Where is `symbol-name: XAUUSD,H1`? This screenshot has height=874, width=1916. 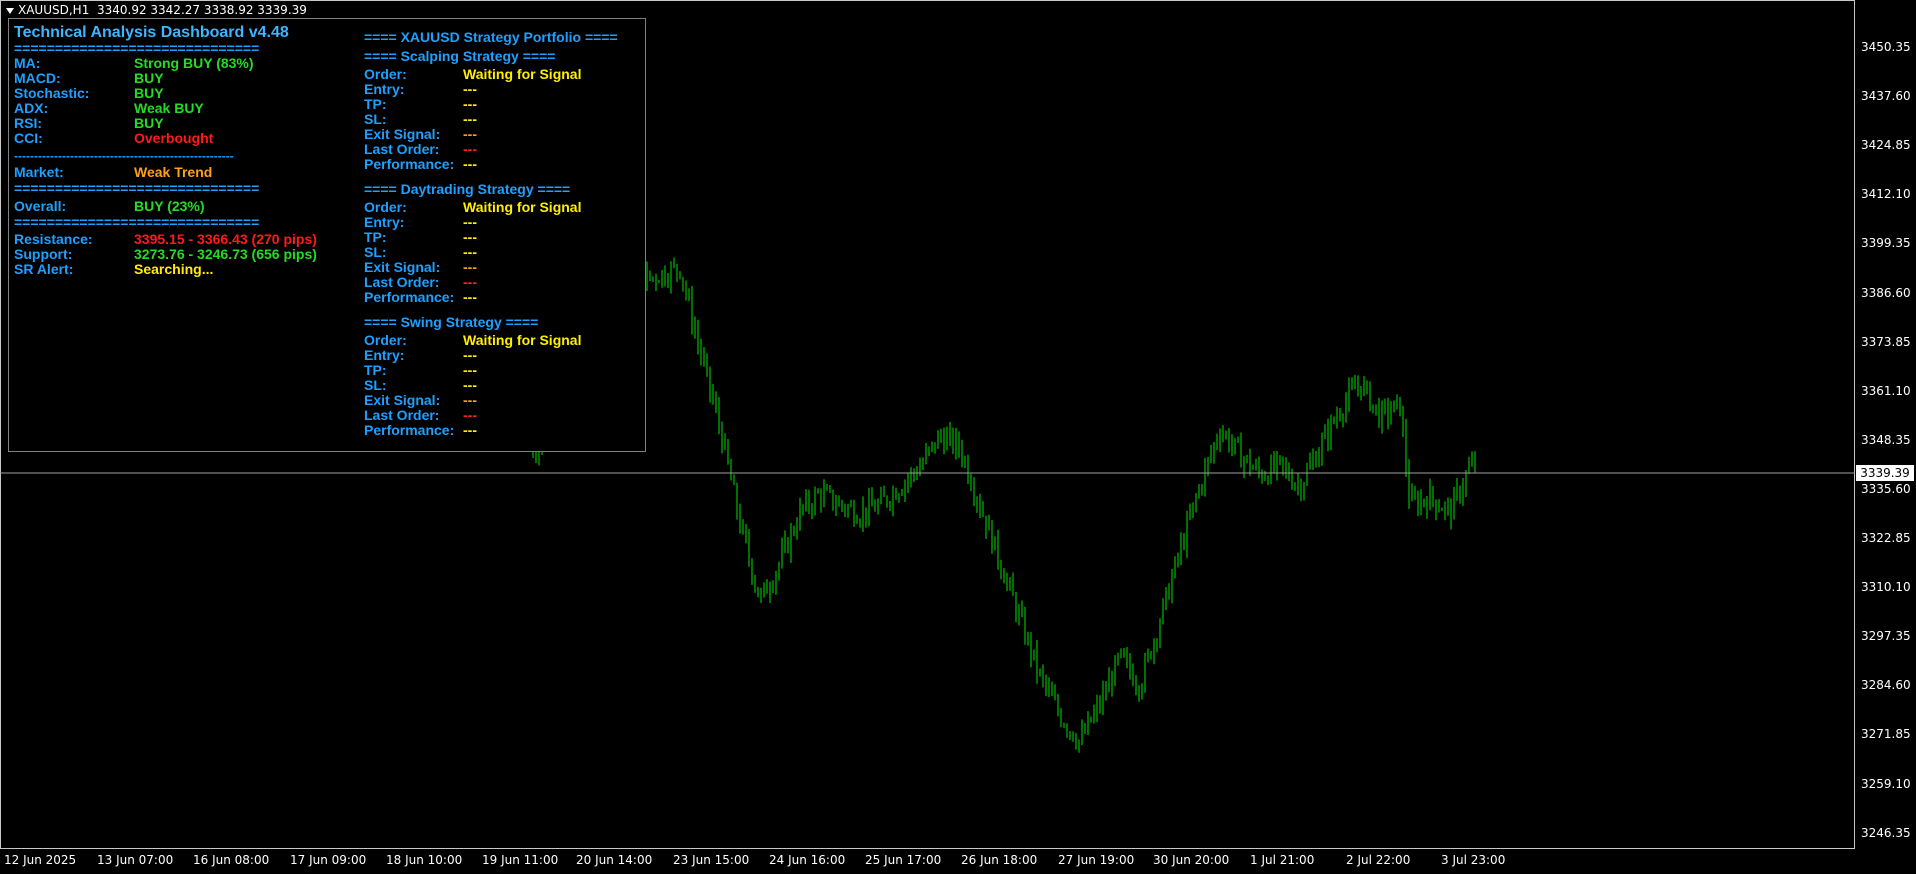
symbol-name: XAUUSD,H1 is located at coordinates (54, 10).